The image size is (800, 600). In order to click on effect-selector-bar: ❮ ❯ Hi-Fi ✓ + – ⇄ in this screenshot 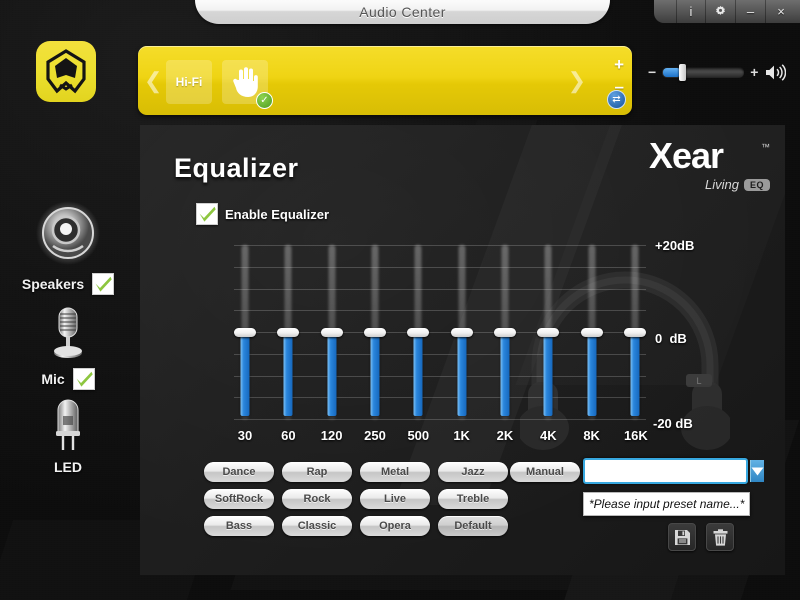, I will do `click(385, 80)`.